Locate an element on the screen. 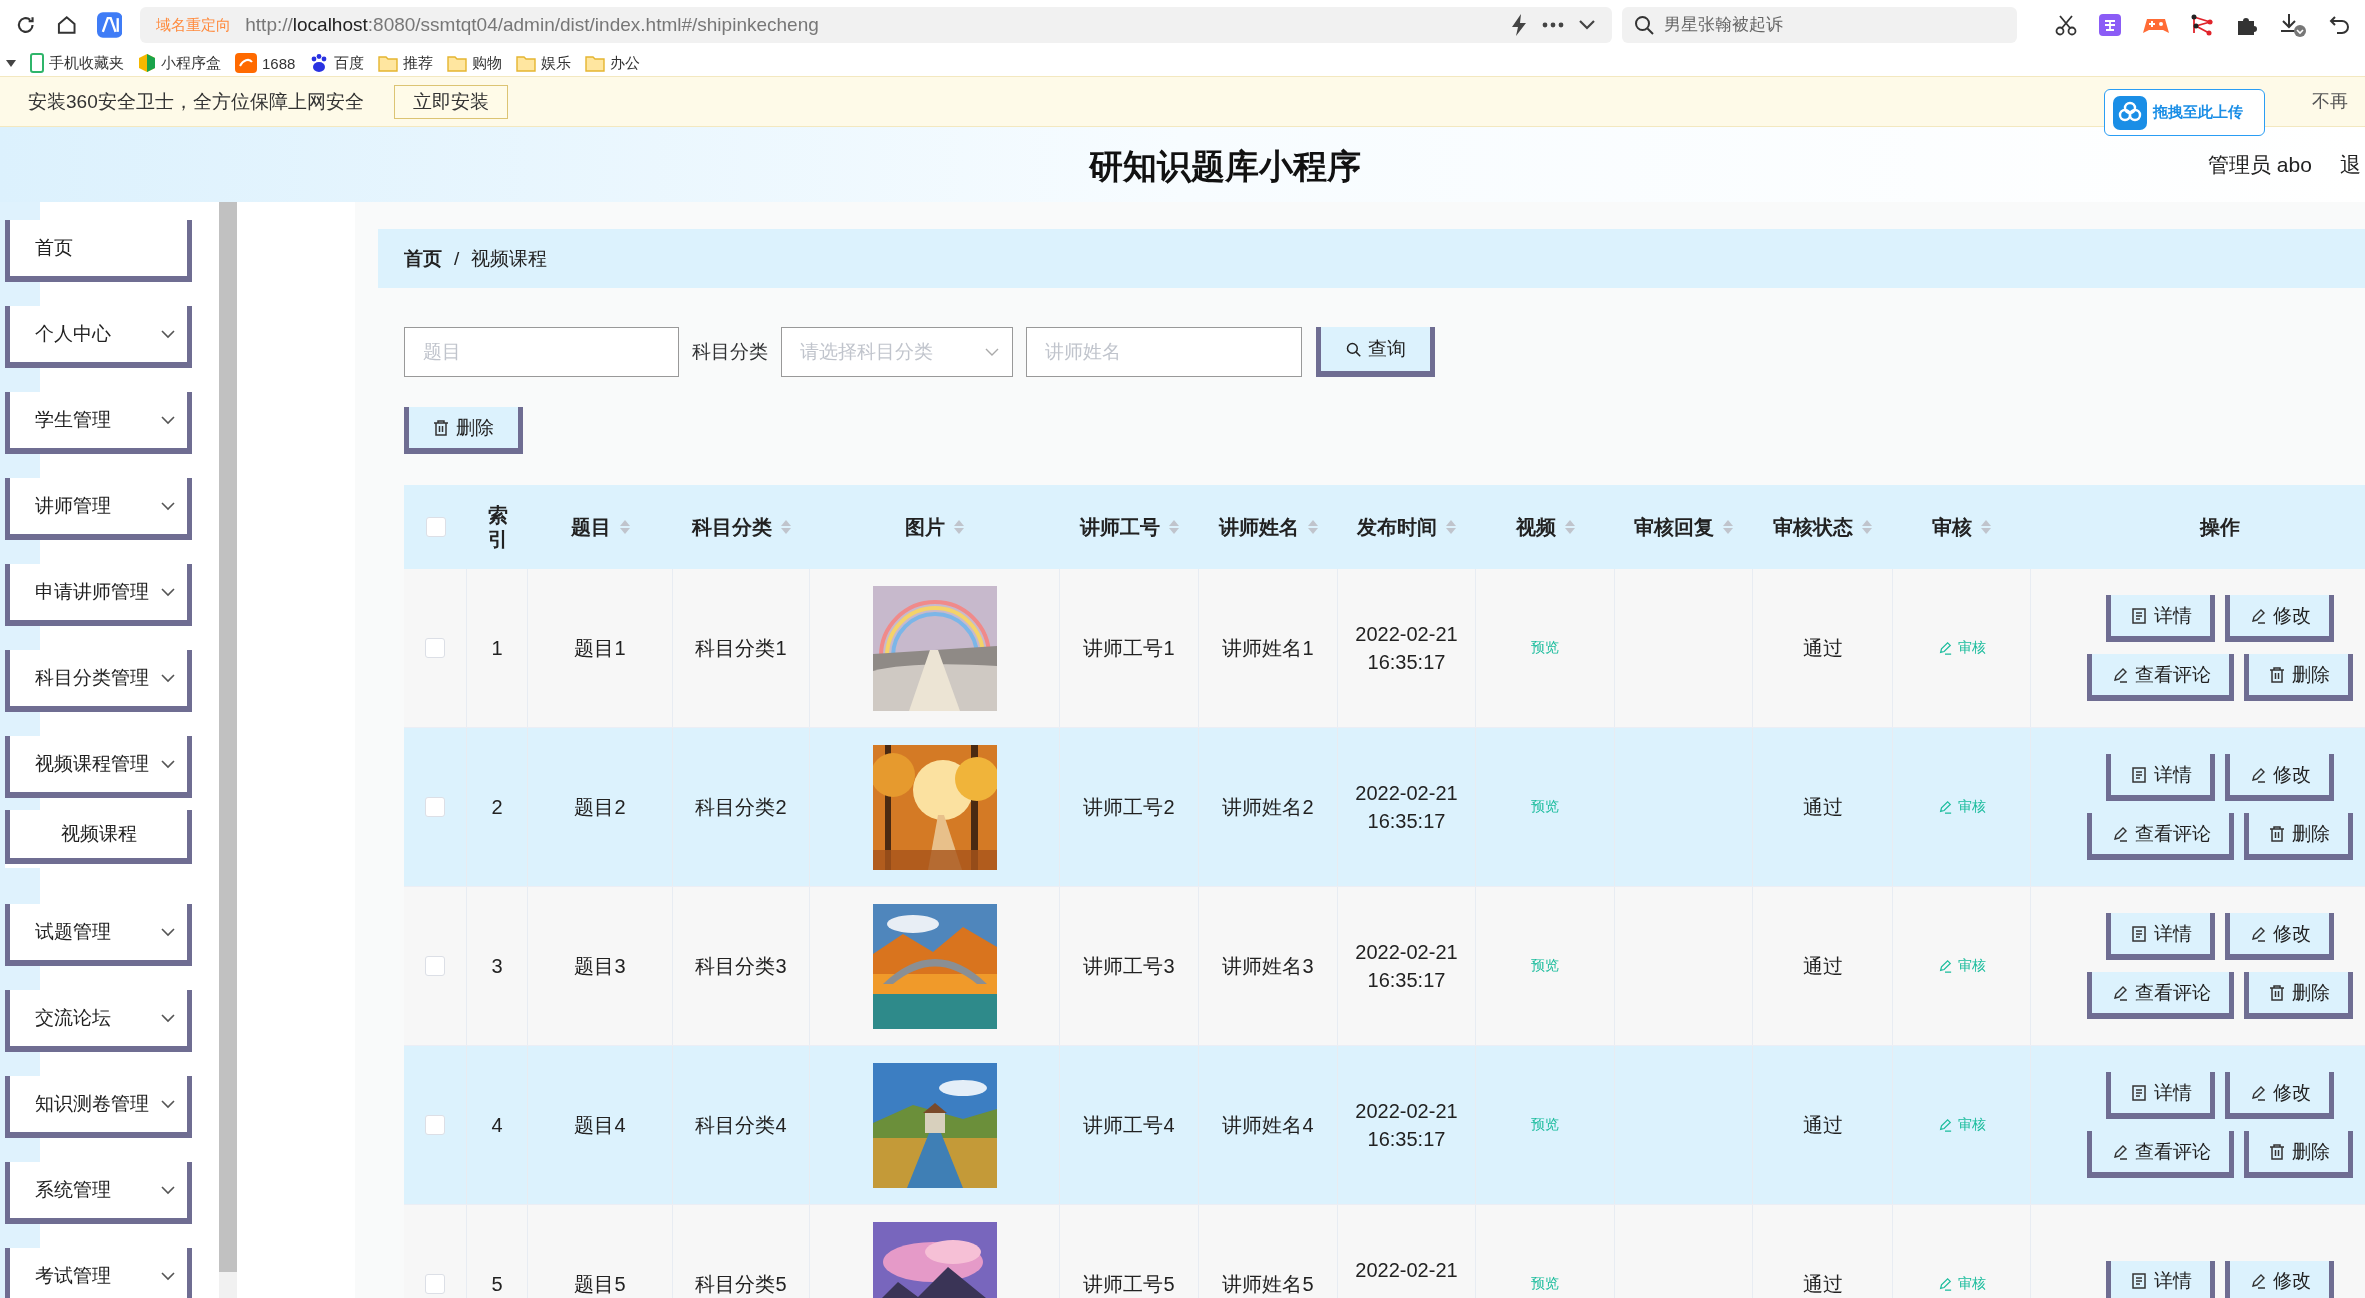 Image resolution: width=2365 pixels, height=1298 pixels. sidebar-item: 学生管理 is located at coordinates (98, 423).